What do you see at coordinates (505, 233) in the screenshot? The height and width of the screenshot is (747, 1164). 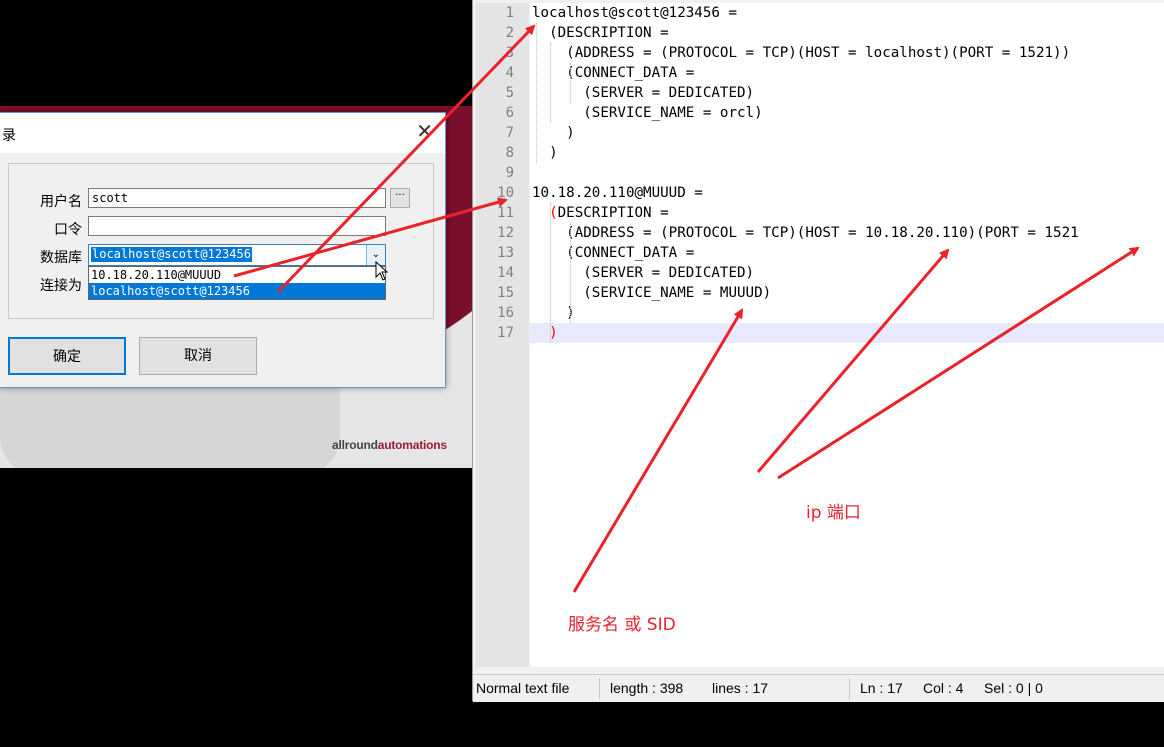 I see `line-number: 12` at bounding box center [505, 233].